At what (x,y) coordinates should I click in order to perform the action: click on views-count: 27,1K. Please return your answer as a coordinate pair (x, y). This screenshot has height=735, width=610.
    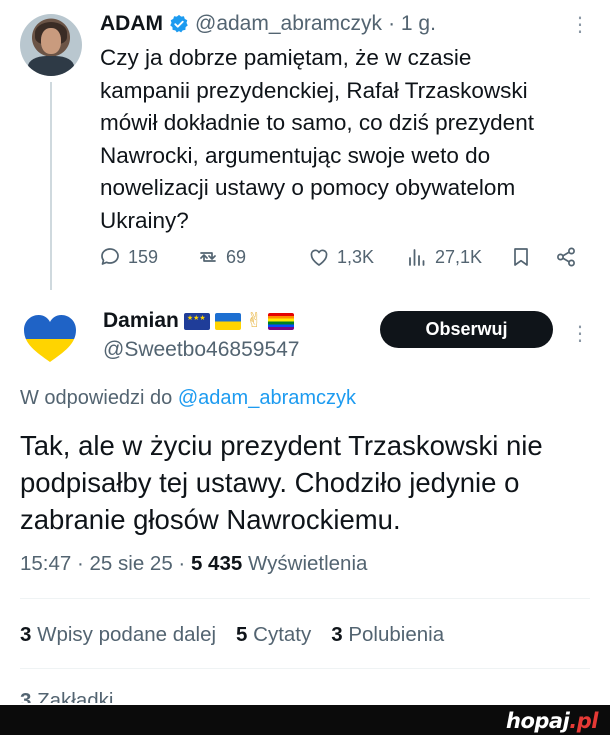
    Looking at the image, I should click on (459, 256).